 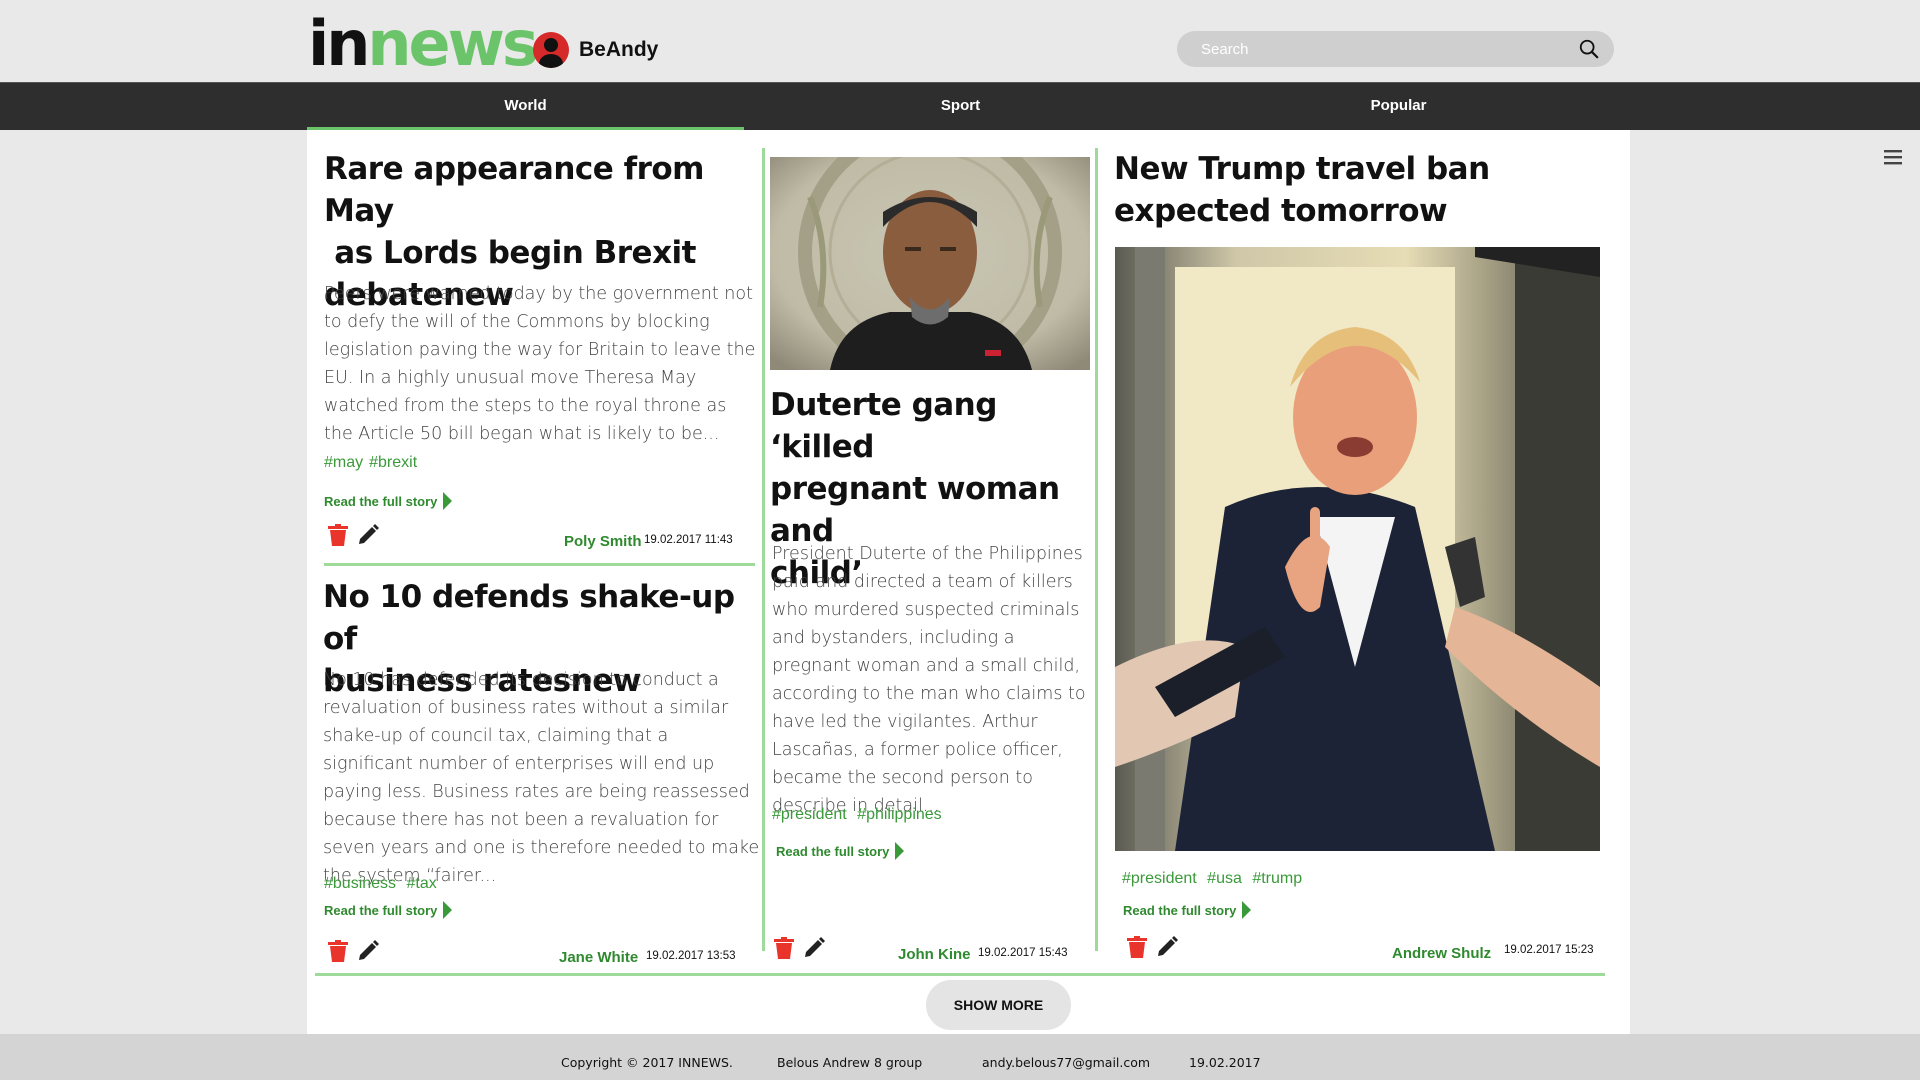 I want to click on duterte-photo-image, so click(x=930, y=263).